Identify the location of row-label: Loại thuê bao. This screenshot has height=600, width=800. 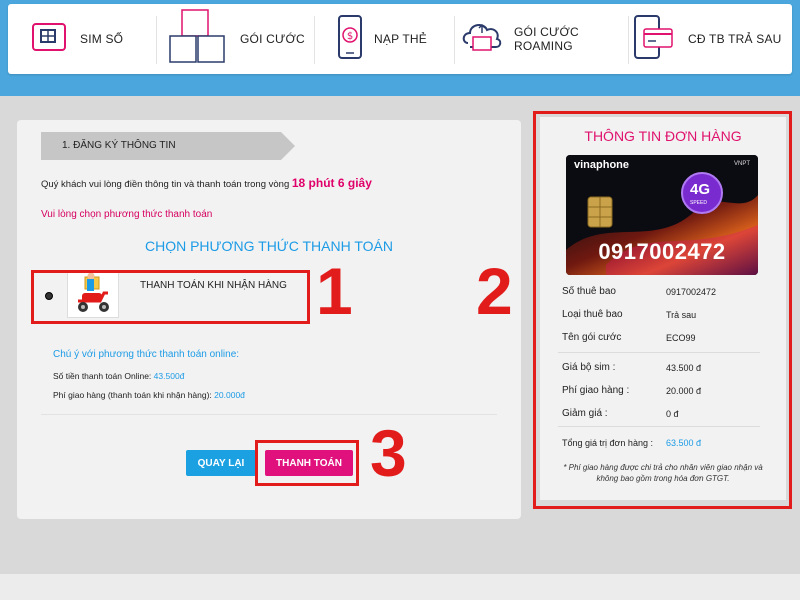
(592, 314).